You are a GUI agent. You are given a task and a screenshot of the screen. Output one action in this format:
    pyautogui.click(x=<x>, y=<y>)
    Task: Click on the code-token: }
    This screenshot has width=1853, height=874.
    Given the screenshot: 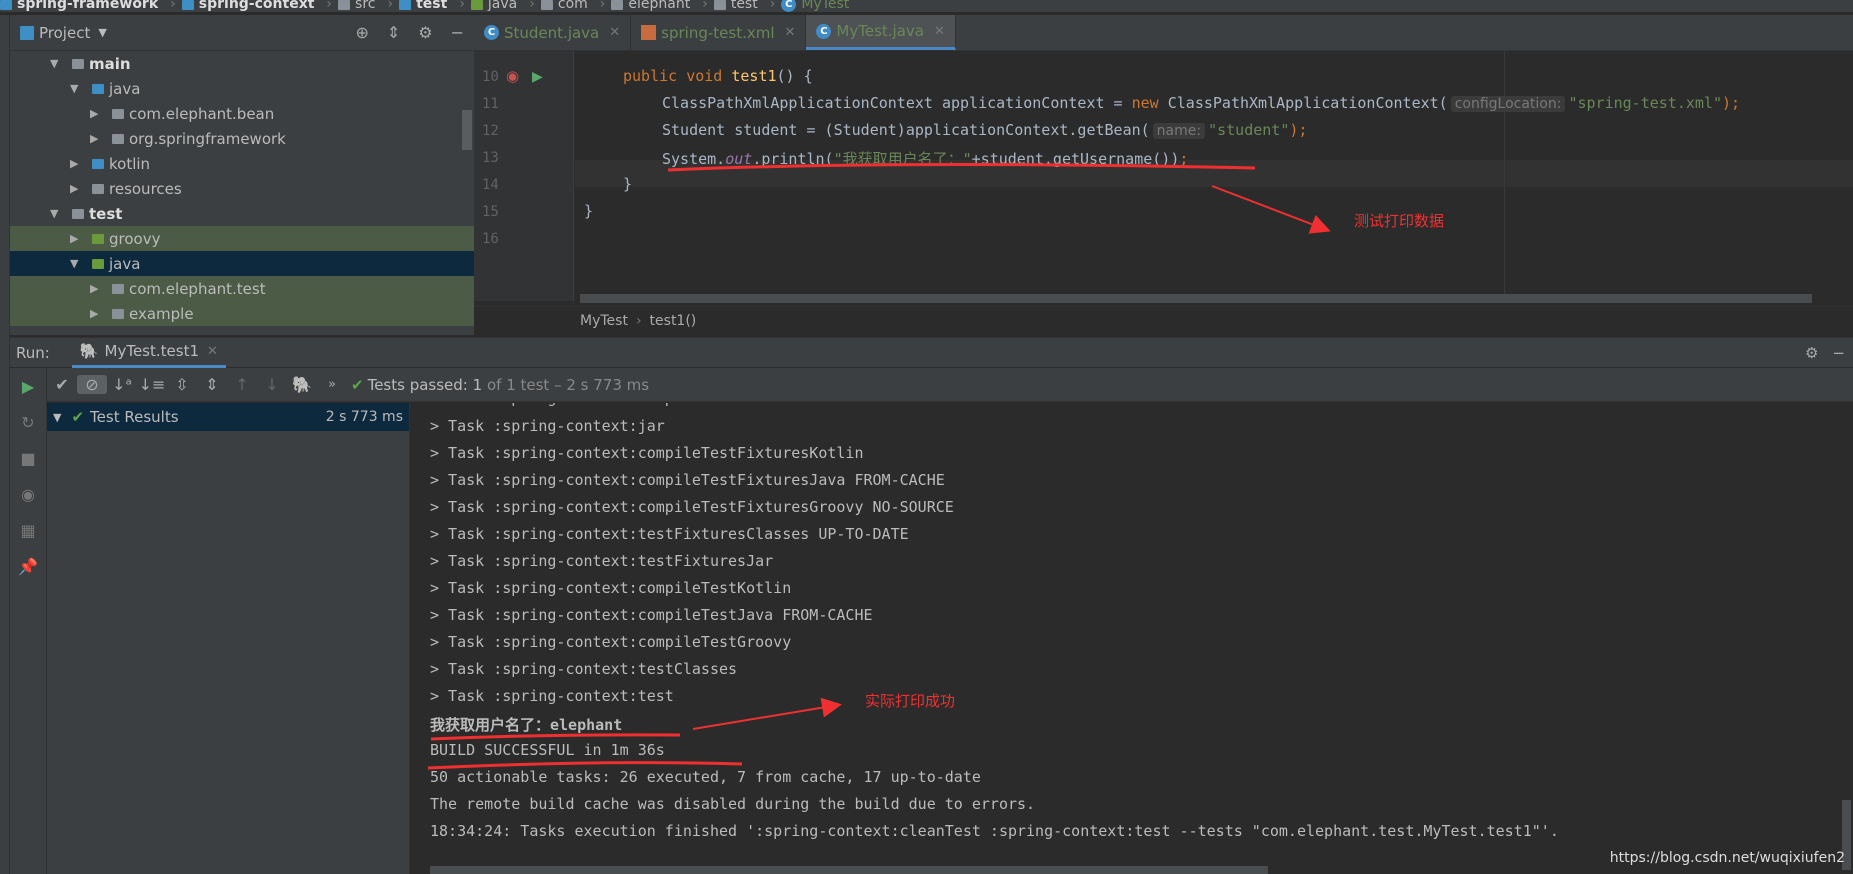 What is the action you would take?
    pyautogui.click(x=628, y=184)
    